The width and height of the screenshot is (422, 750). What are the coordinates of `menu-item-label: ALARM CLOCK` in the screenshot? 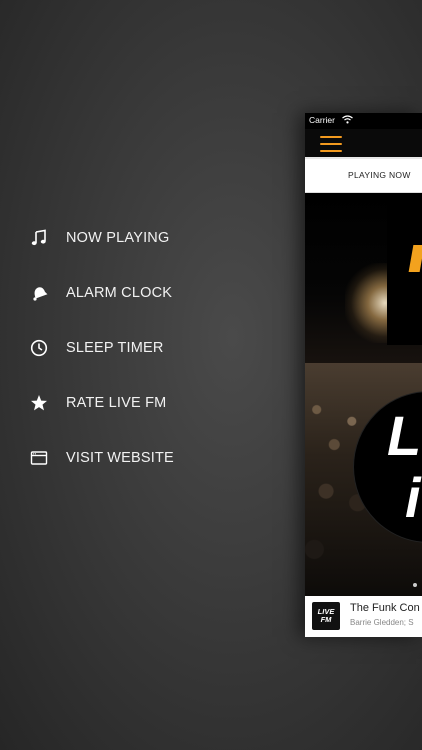 It's located at (119, 293).